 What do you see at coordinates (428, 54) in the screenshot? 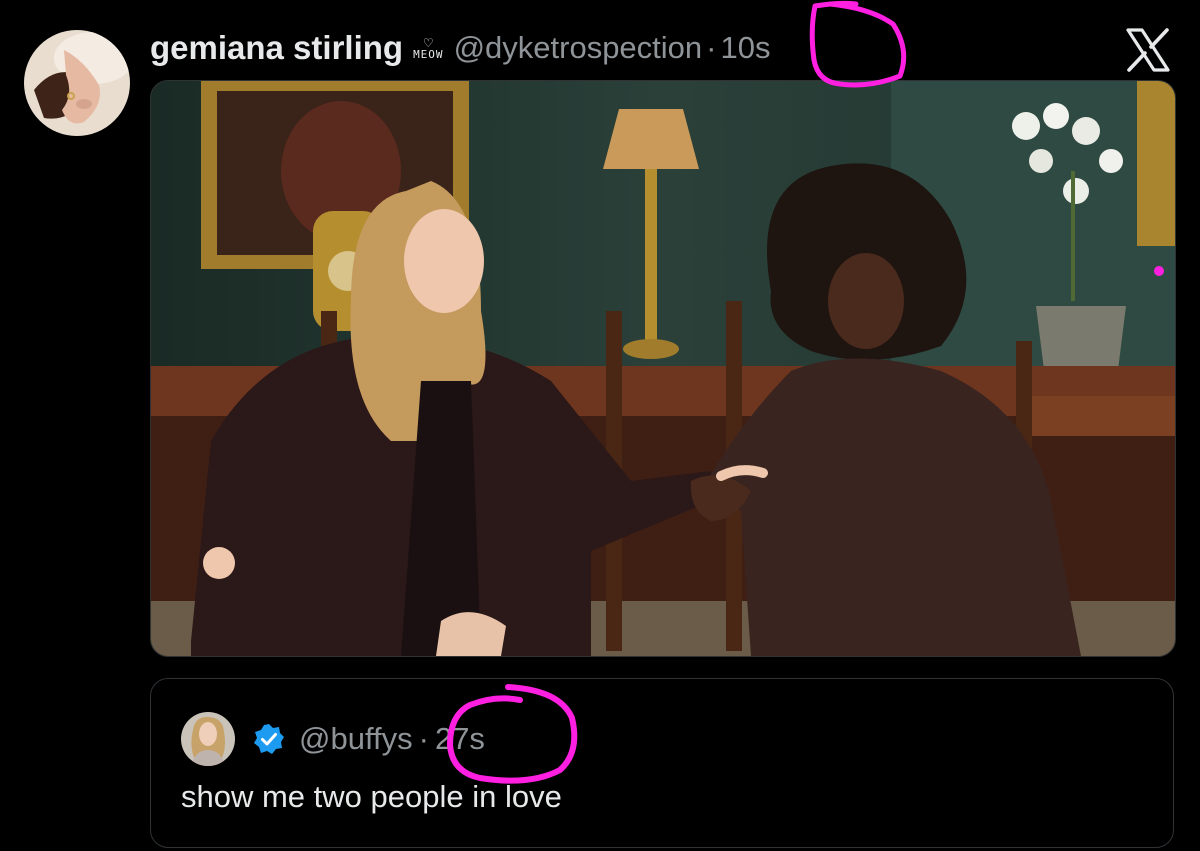
I see `meow-badge-text: MEOW` at bounding box center [428, 54].